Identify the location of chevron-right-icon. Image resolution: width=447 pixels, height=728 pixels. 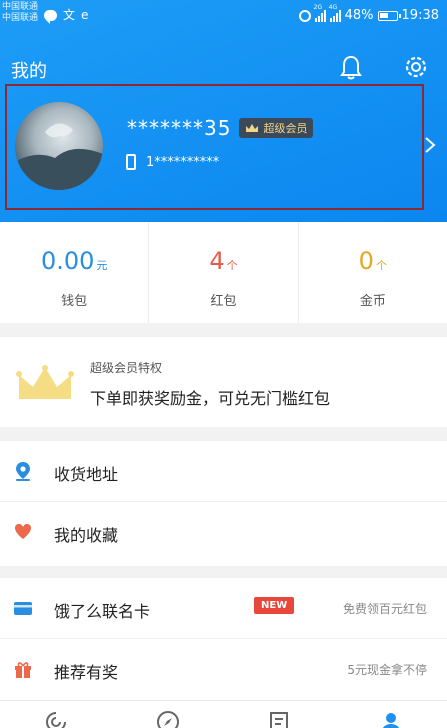
(430, 145).